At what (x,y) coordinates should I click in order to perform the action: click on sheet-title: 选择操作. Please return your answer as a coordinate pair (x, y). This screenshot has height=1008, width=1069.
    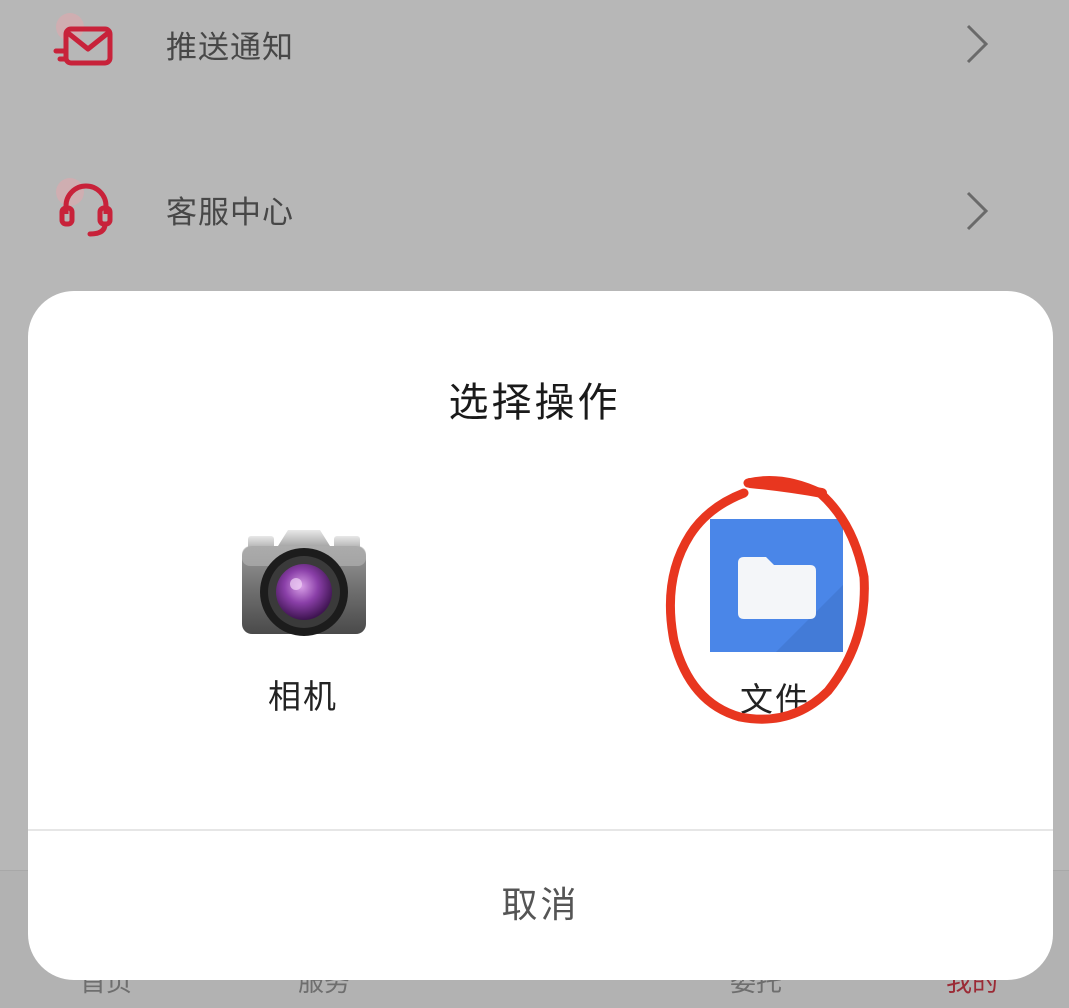
    Looking at the image, I should click on (534, 403).